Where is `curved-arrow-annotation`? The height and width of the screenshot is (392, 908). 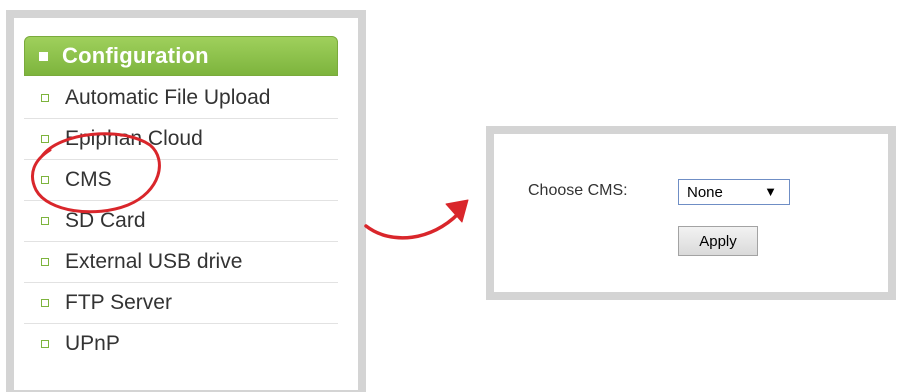 curved-arrow-annotation is located at coordinates (412, 226).